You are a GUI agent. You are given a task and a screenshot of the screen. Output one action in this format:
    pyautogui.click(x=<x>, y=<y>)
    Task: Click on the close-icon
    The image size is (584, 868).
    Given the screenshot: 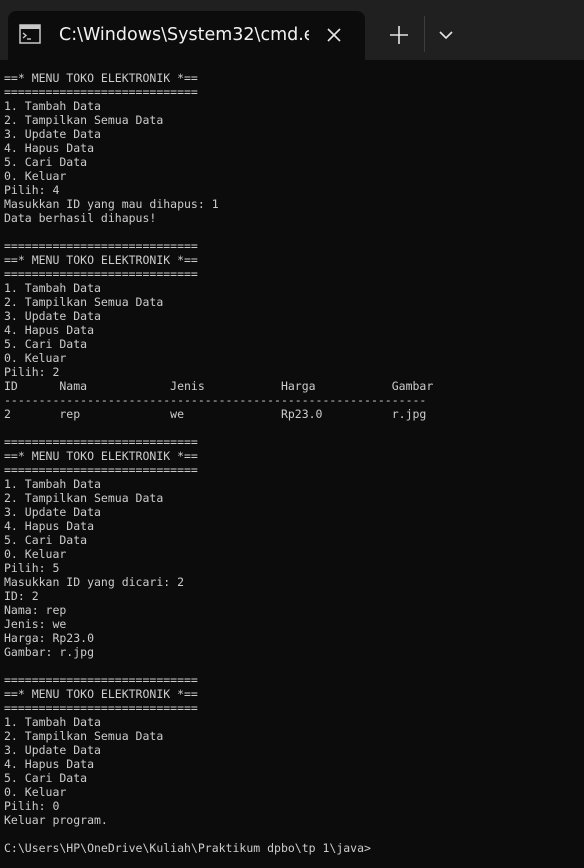 What is the action you would take?
    pyautogui.click(x=334, y=35)
    